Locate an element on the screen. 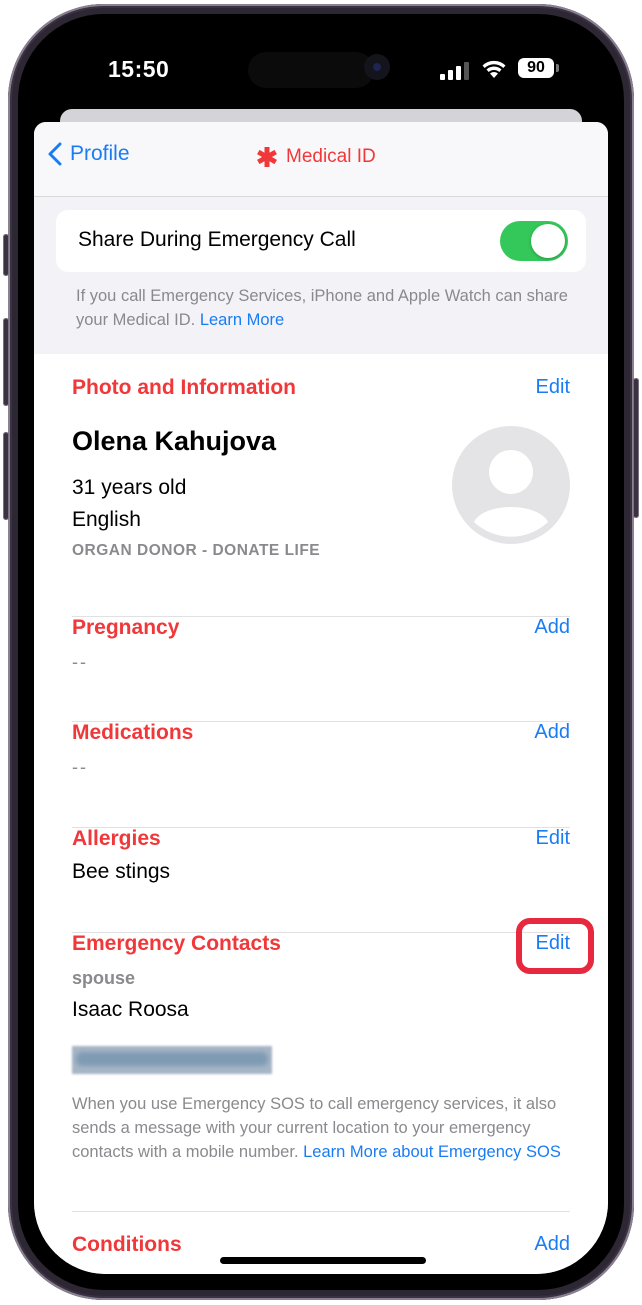  contact-name: Isaac Roosa is located at coordinates (130, 1009).